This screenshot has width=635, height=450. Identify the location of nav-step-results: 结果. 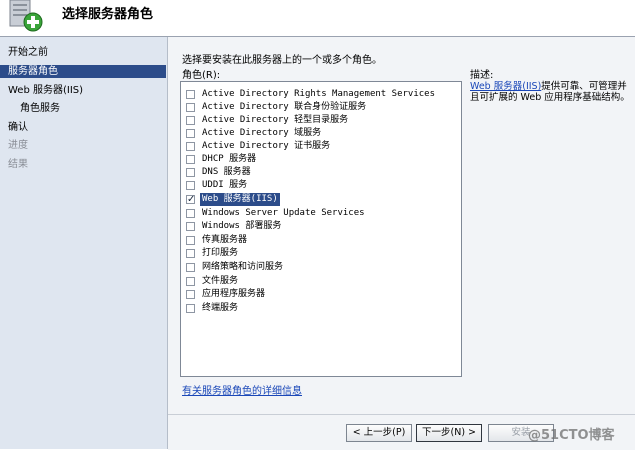
(18, 164).